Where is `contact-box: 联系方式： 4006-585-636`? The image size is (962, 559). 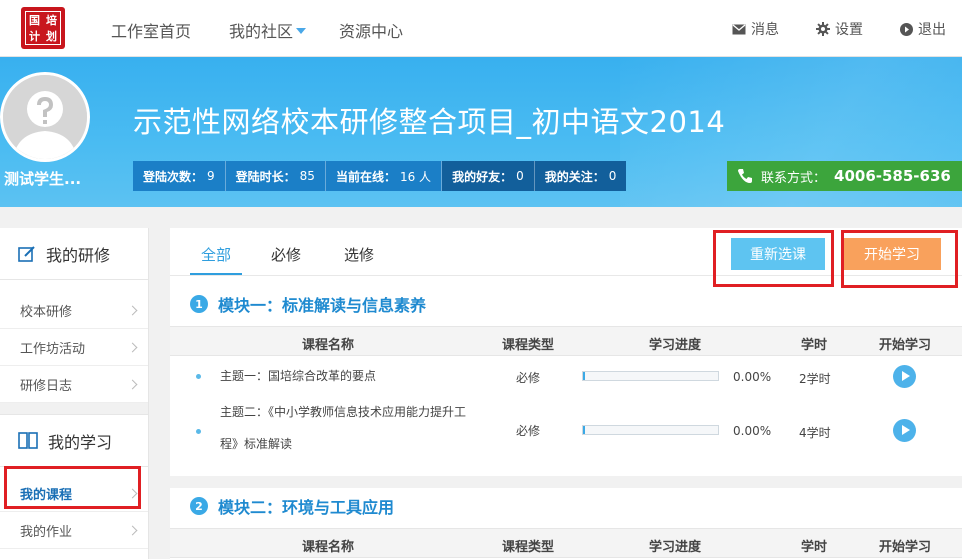 contact-box: 联系方式： 4006-585-636 is located at coordinates (844, 176).